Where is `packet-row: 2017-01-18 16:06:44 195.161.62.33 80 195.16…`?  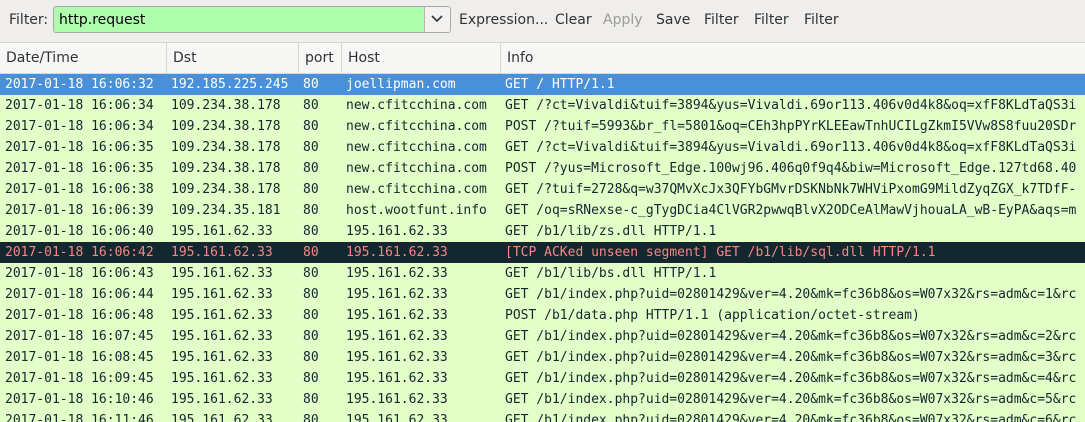 packet-row: 2017-01-18 16:06:44 195.161.62.33 80 195.16… is located at coordinates (542, 294).